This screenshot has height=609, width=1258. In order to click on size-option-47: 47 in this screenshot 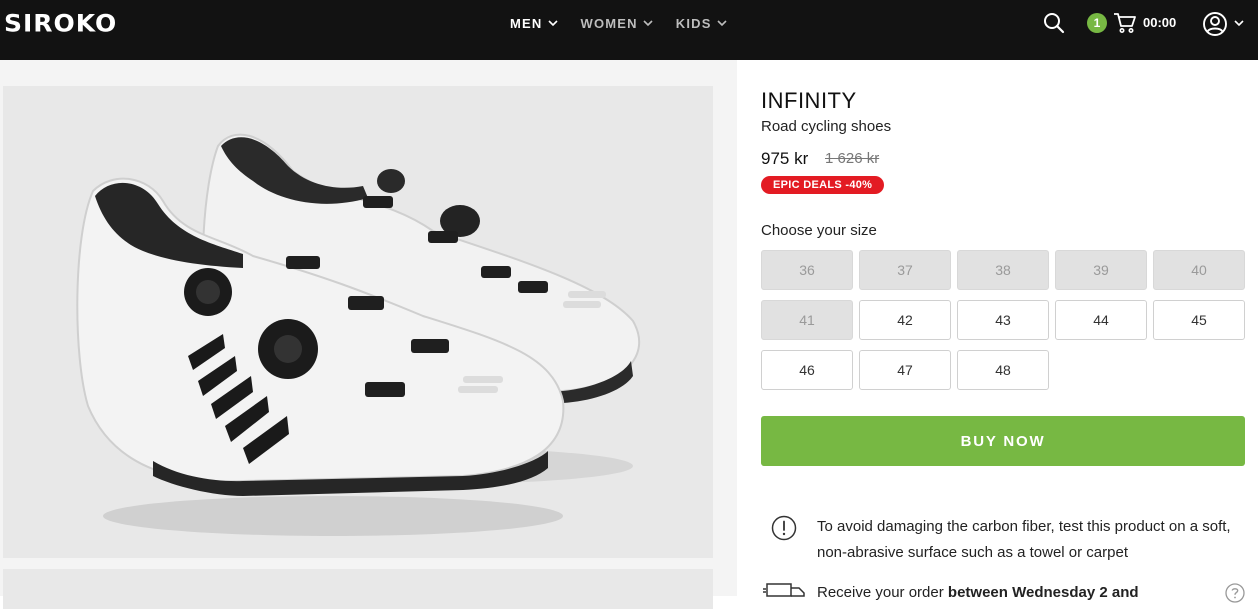, I will do `click(905, 370)`.